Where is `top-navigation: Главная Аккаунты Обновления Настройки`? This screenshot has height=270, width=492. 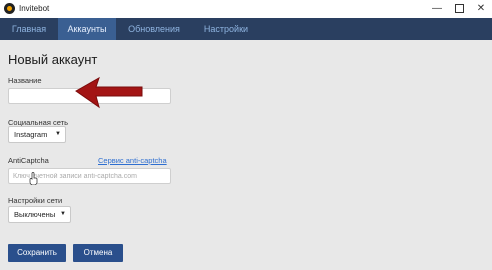 top-navigation: Главная Аккаунты Обновления Настройки is located at coordinates (246, 29).